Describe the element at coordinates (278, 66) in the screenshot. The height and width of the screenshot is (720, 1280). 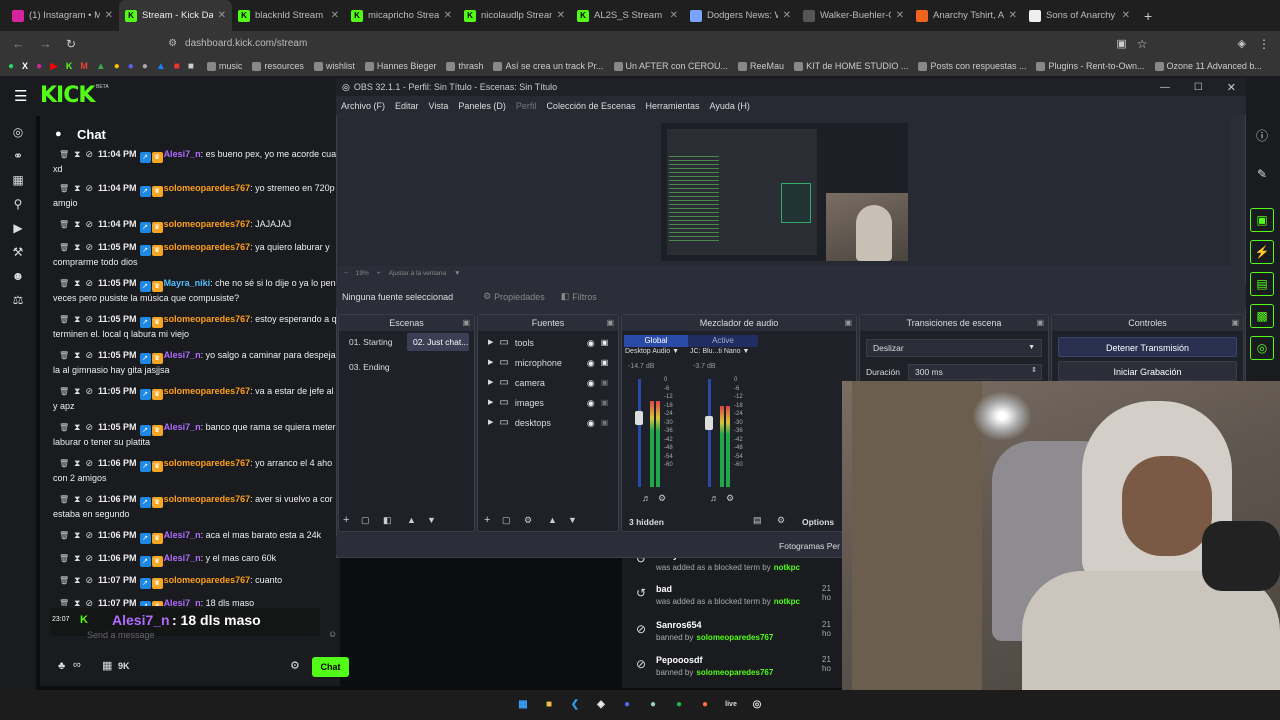
I see `bookmark-item: resources` at that location.